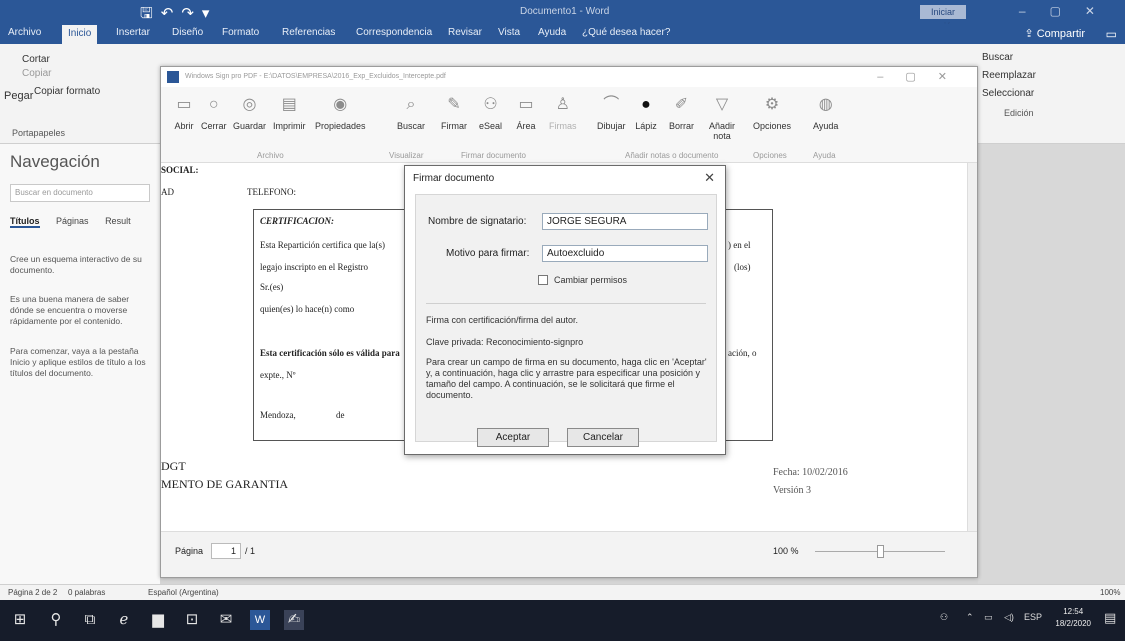 This screenshot has width=1125, height=641. What do you see at coordinates (810, 472) in the screenshot?
I see `doc-fecha: Fecha: 10/02/2016` at bounding box center [810, 472].